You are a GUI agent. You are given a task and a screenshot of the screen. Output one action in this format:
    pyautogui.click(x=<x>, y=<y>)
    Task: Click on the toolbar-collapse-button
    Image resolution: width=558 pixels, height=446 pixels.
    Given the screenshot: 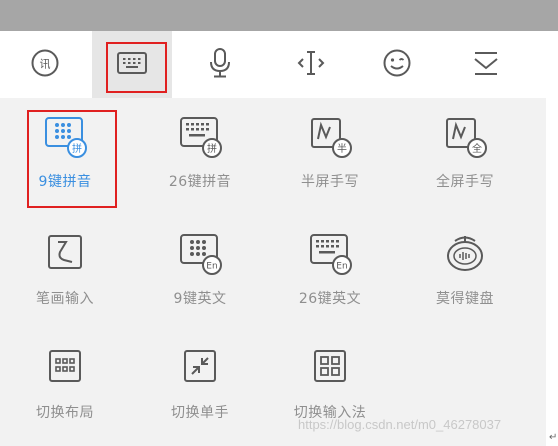 What is the action you would take?
    pyautogui.click(x=486, y=64)
    